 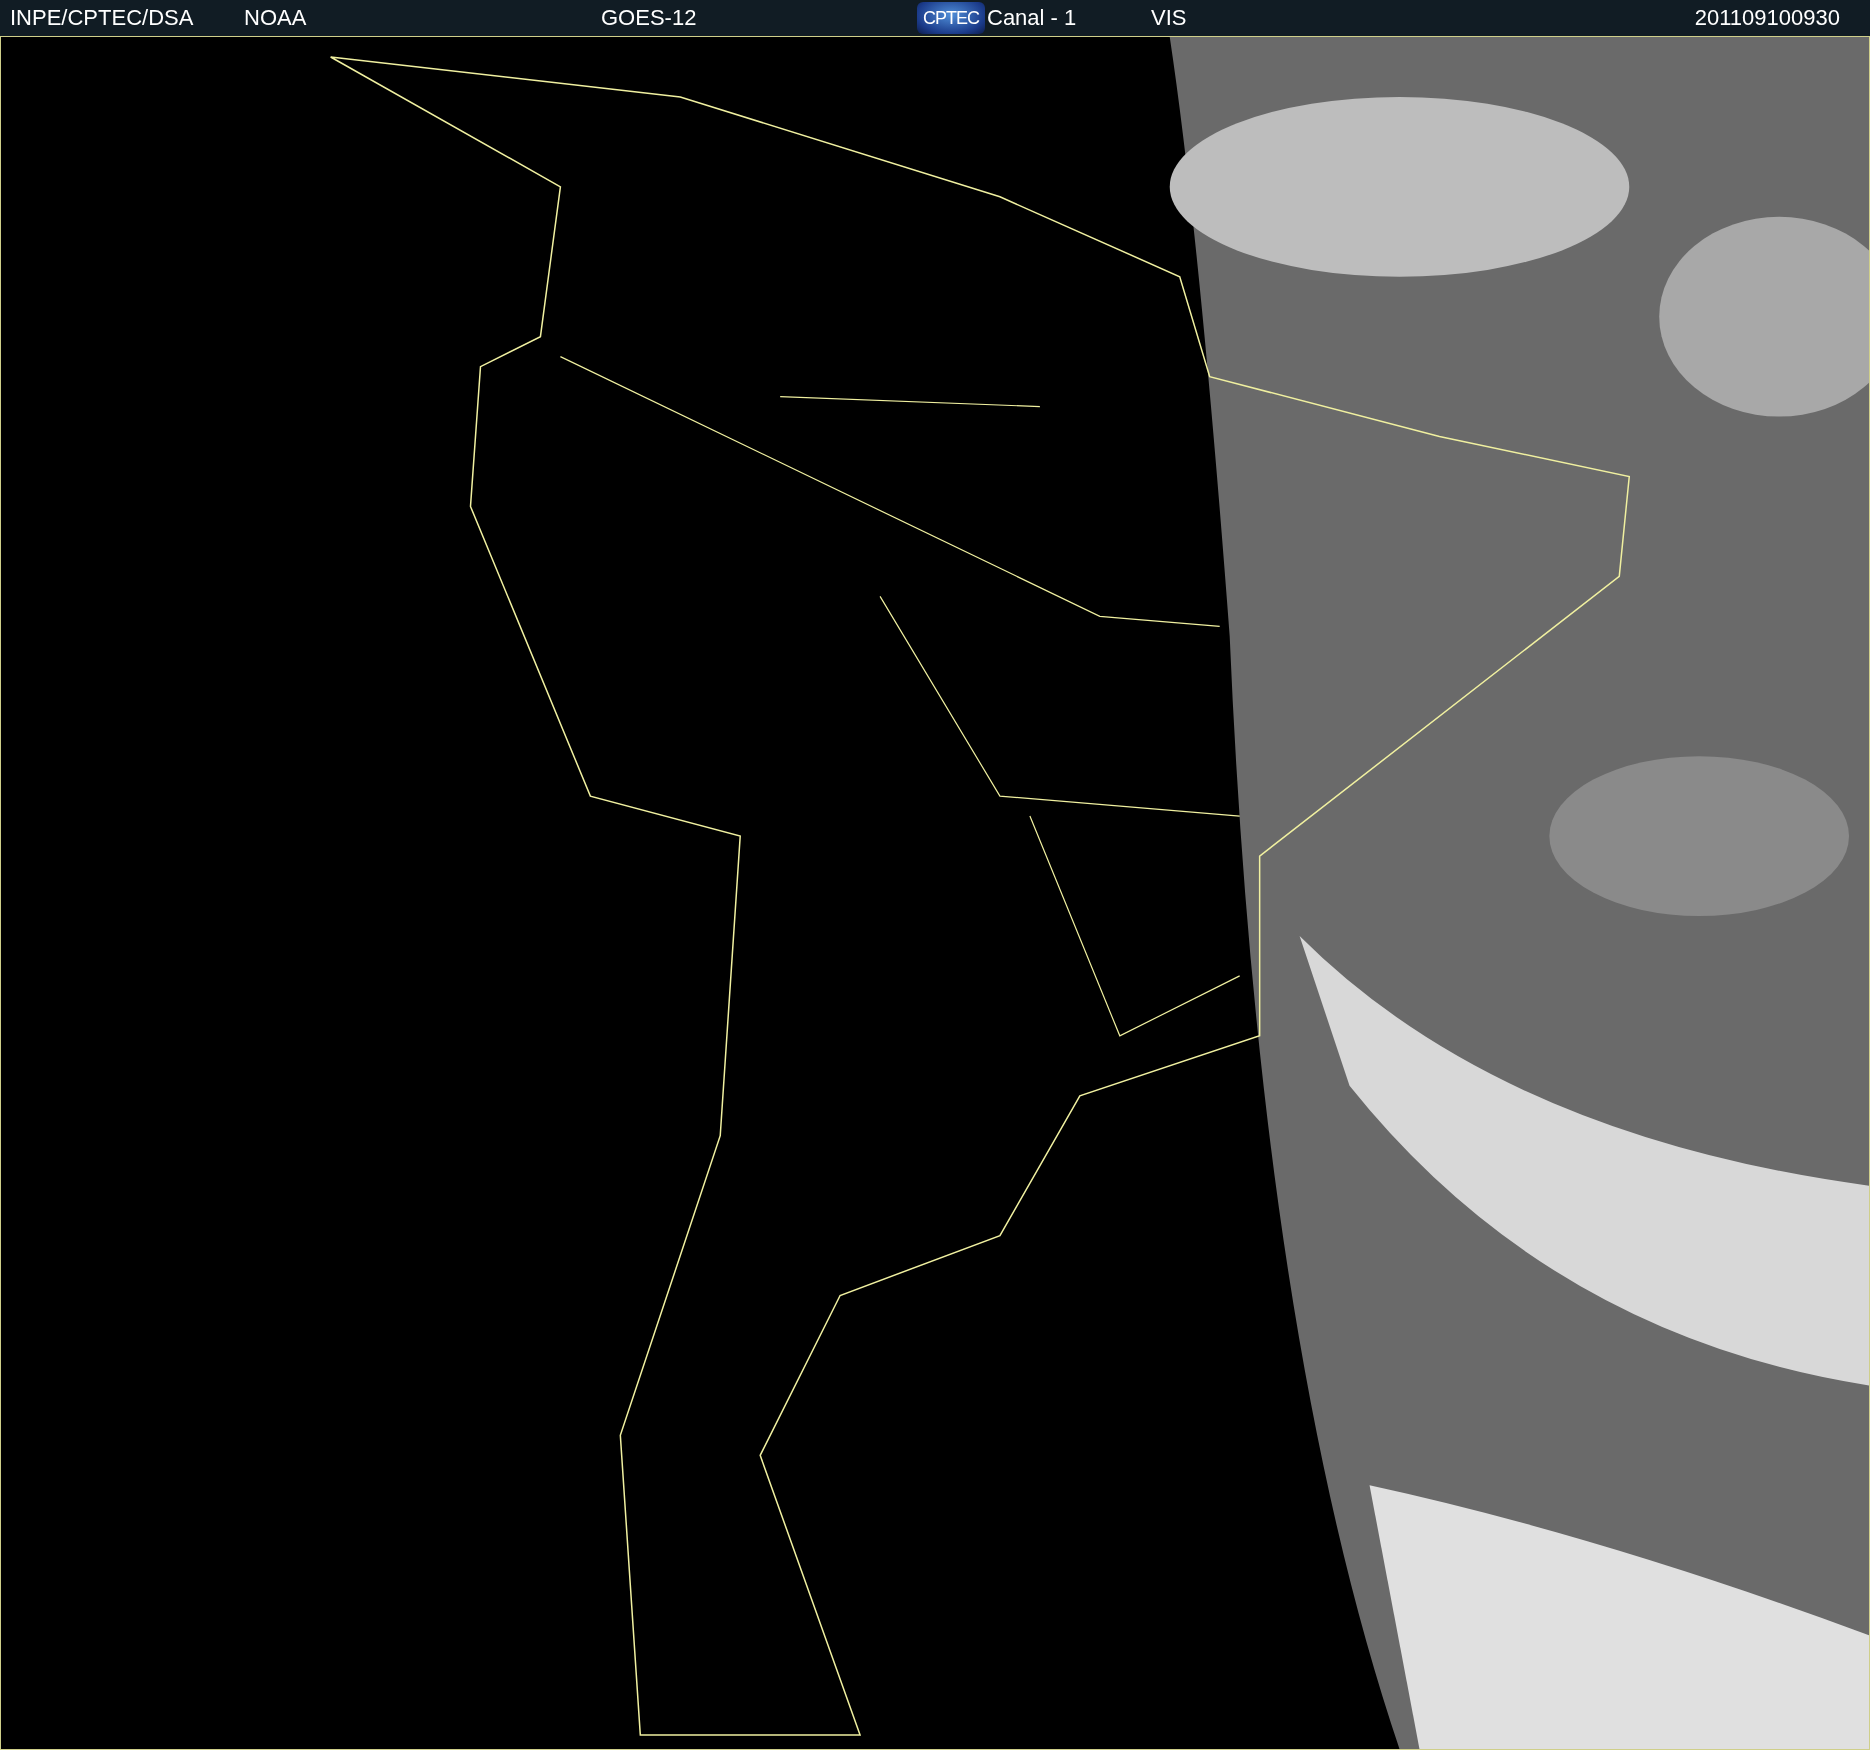 What do you see at coordinates (1032, 18) in the screenshot?
I see `channel-label: Canal - 1` at bounding box center [1032, 18].